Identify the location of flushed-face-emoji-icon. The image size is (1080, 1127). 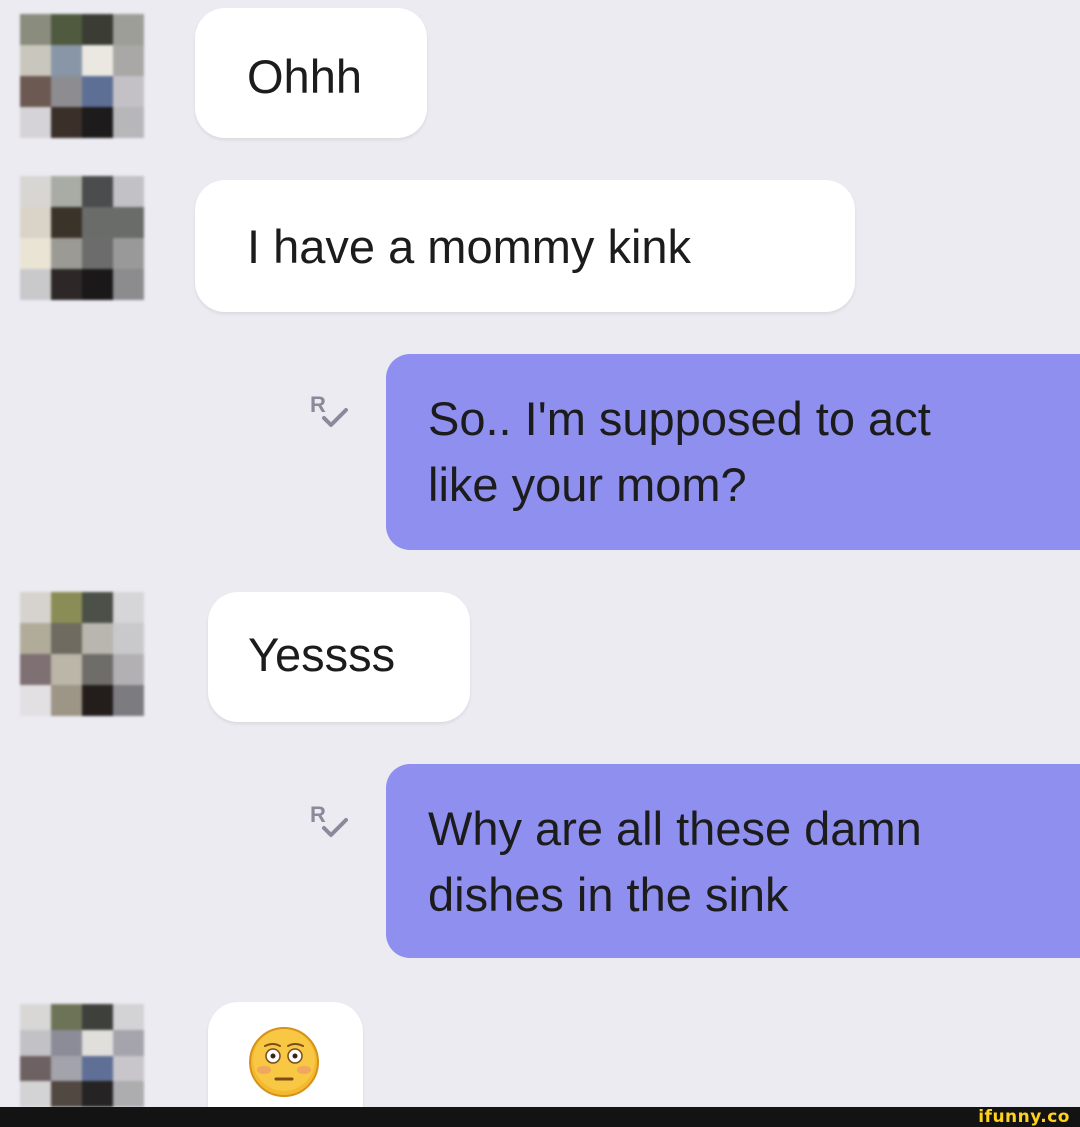
(284, 1062).